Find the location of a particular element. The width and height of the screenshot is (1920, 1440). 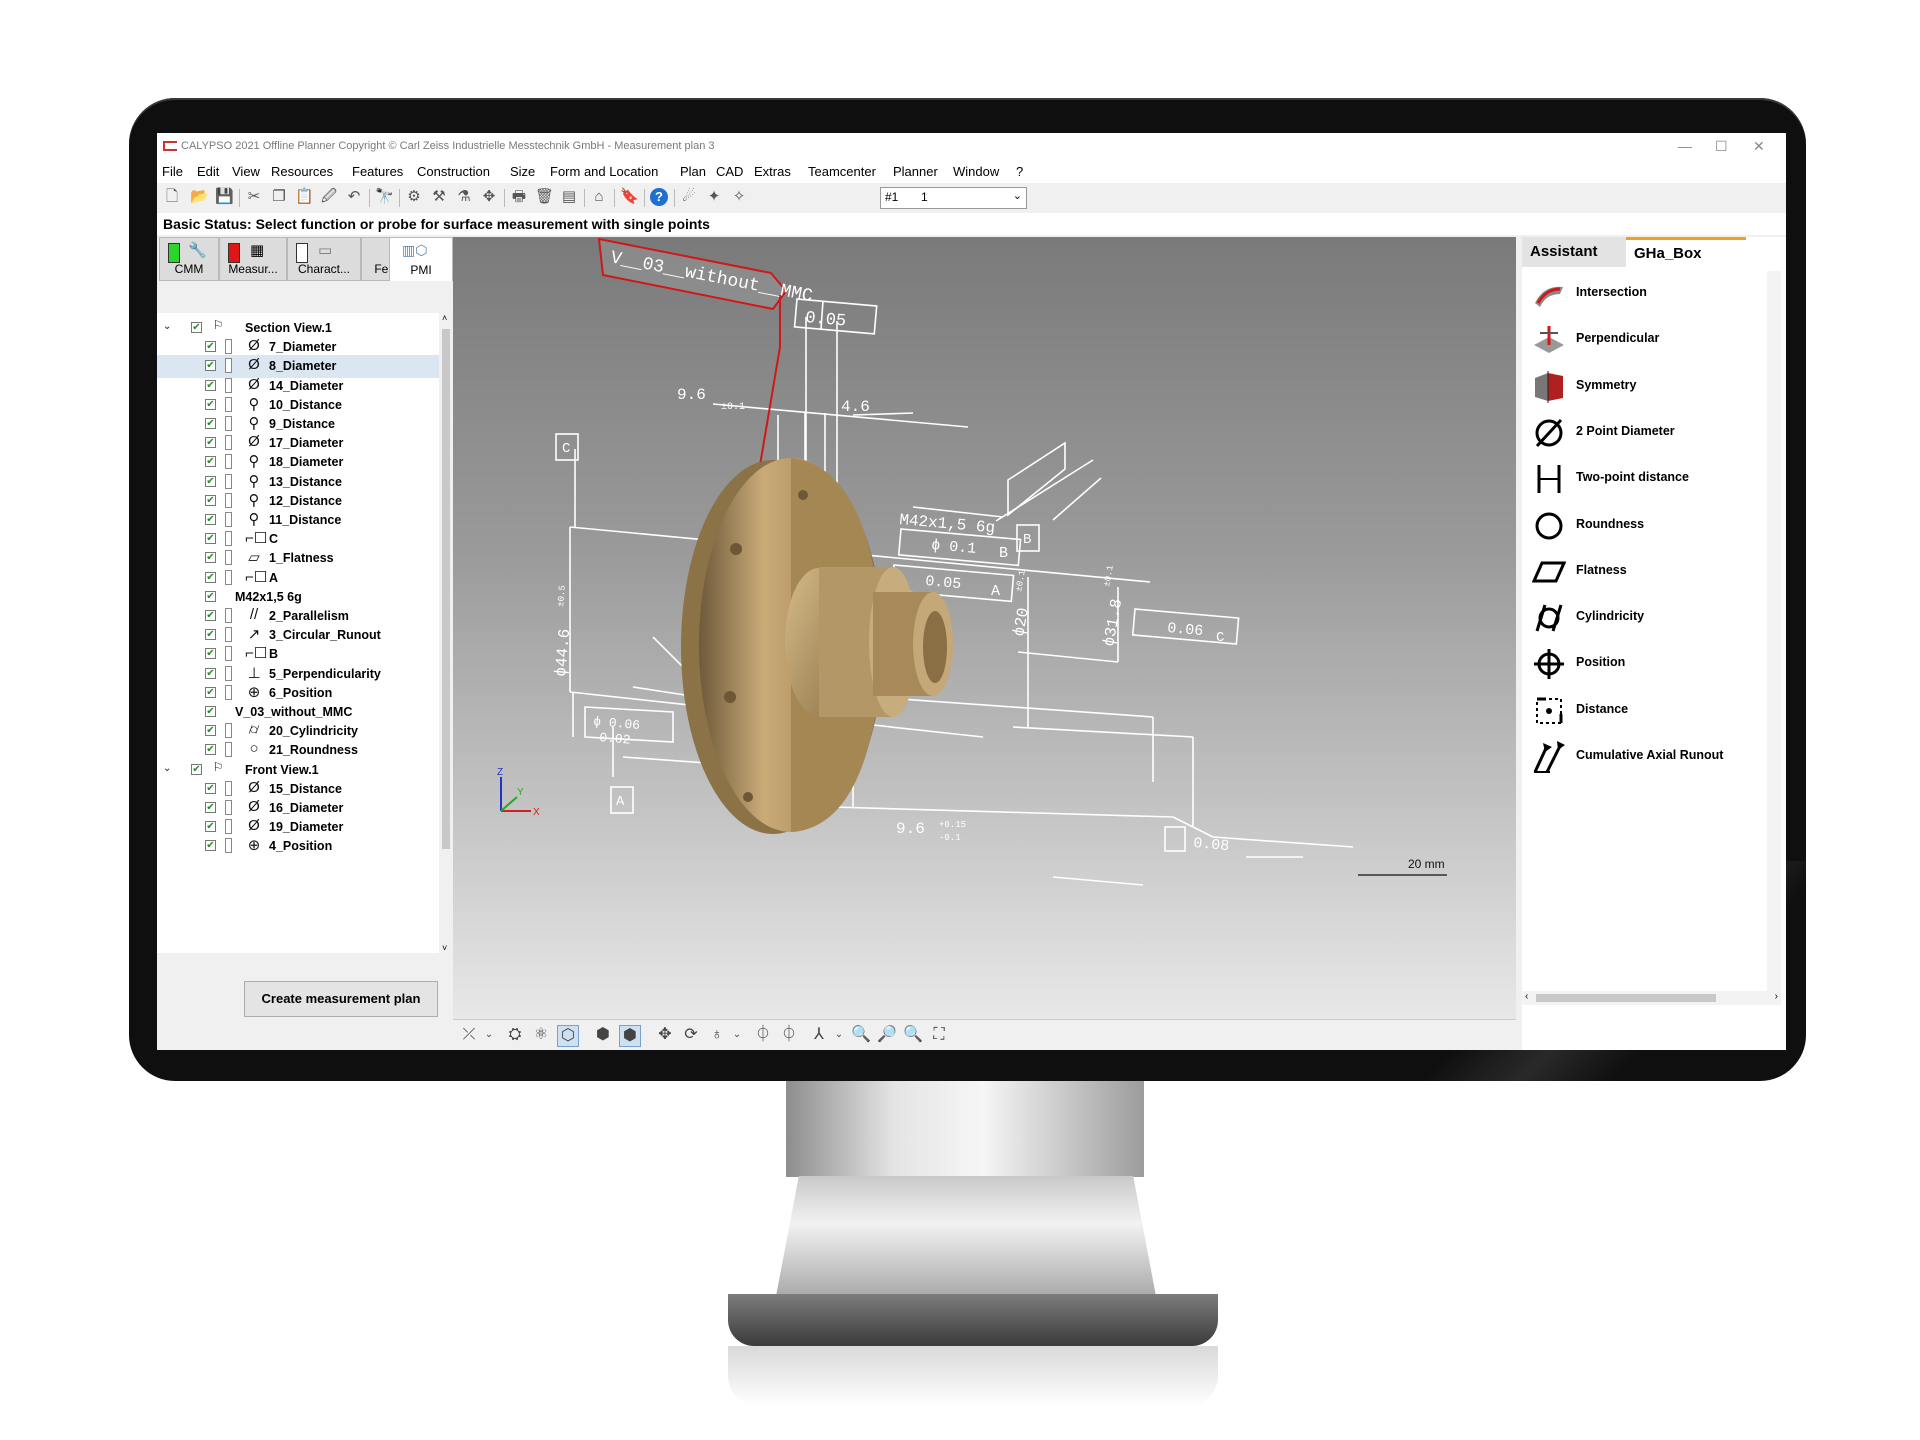

undo-icon: ↶ is located at coordinates (354, 197).